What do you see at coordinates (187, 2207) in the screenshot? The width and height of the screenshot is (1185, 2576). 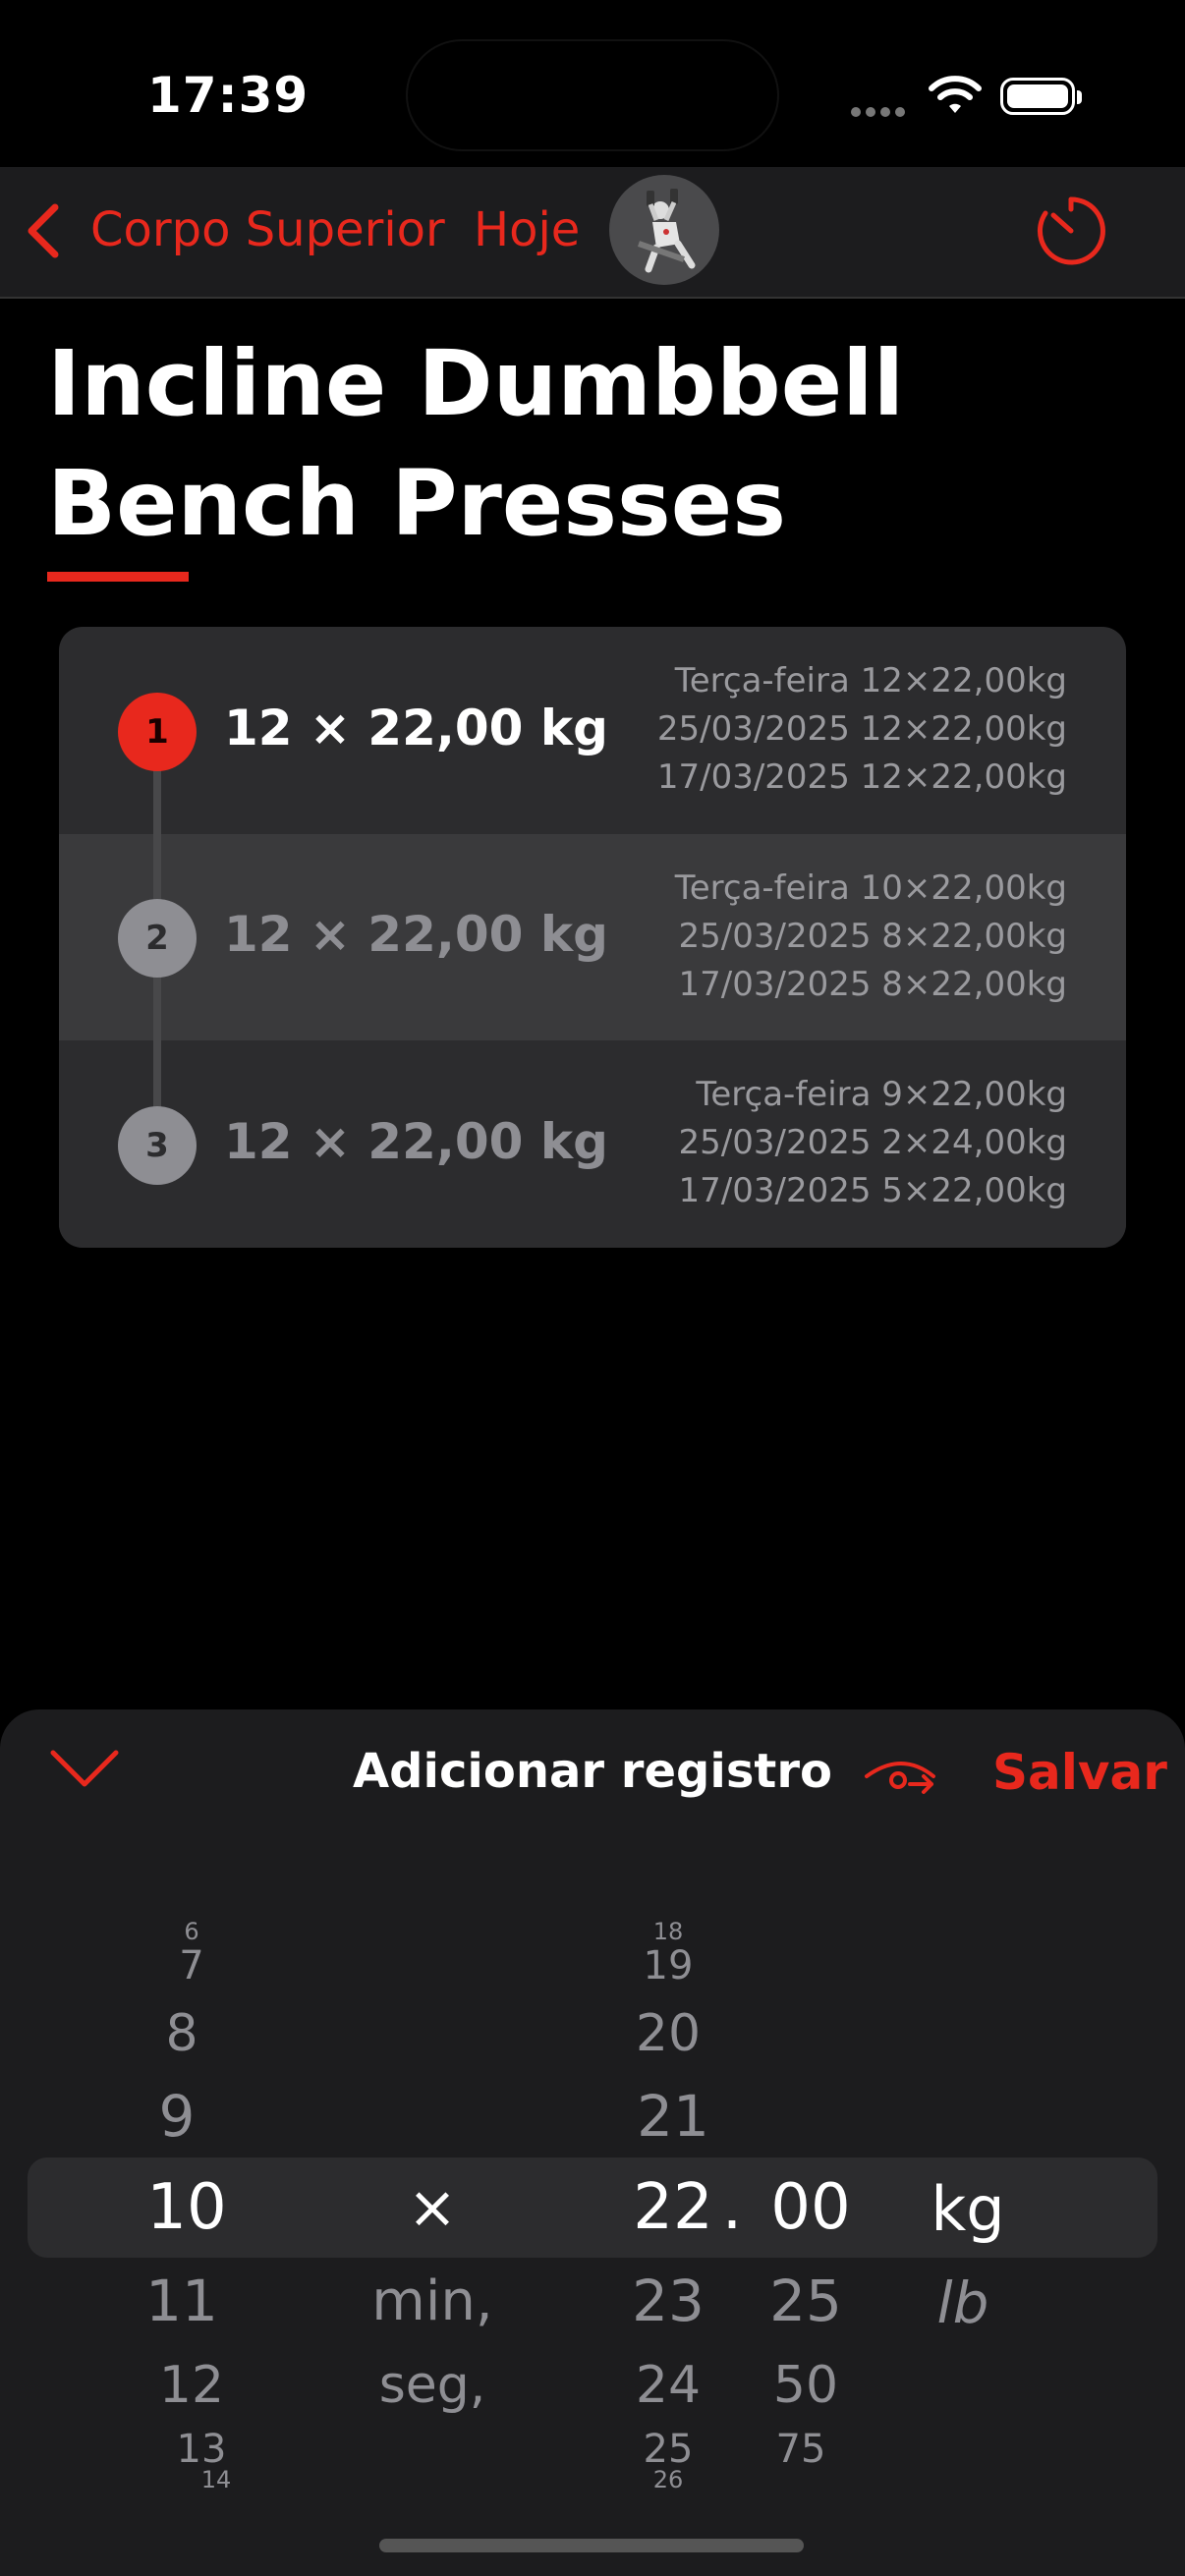 I see `reps-picker-selected: 10` at bounding box center [187, 2207].